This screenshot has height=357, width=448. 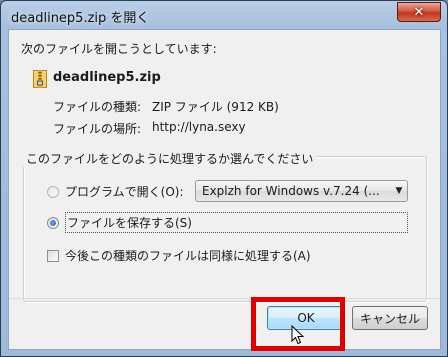 What do you see at coordinates (188, 255) in the screenshot?
I see `remember-label: 今後この種類のファイルは同様に処理する(A)` at bounding box center [188, 255].